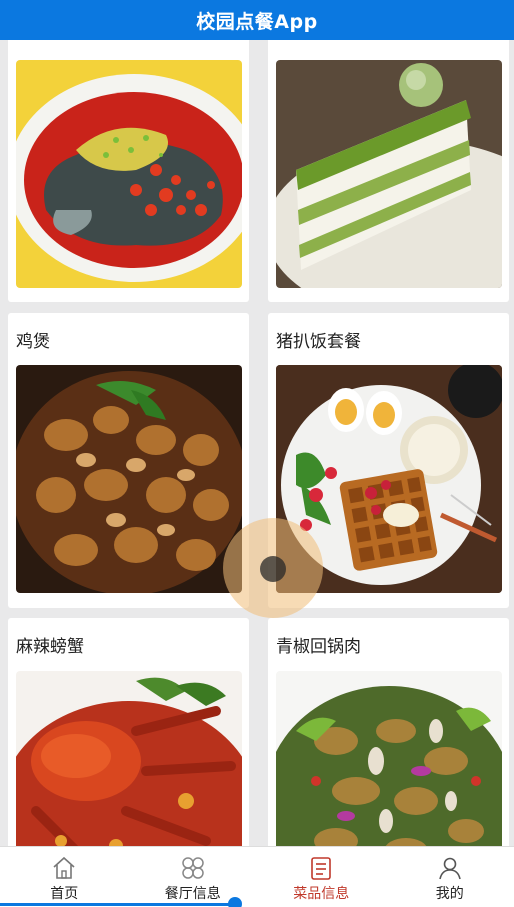 Image resolution: width=514 pixels, height=907 pixels. I want to click on gesture-progress-bar, so click(118, 904).